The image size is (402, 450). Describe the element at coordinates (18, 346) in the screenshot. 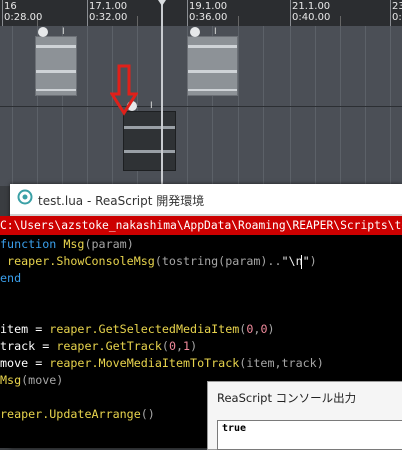

I see `code-variable: track` at that location.